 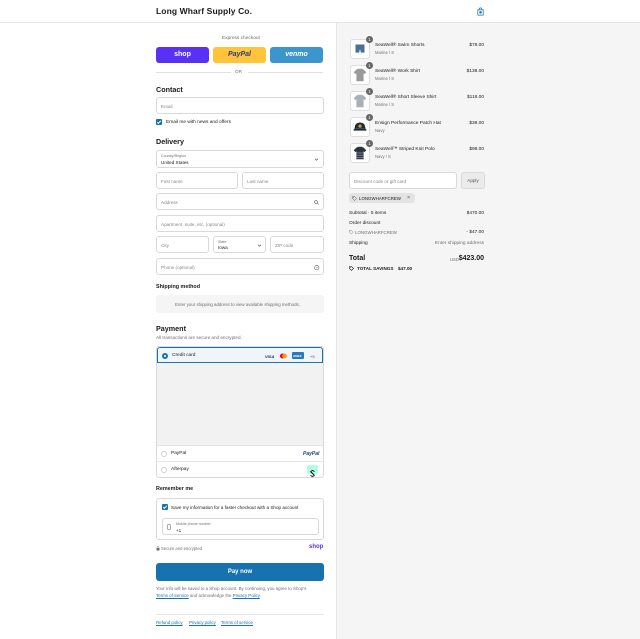 I want to click on product-name: SeaWell™ Striped Knit Polo, so click(x=405, y=149).